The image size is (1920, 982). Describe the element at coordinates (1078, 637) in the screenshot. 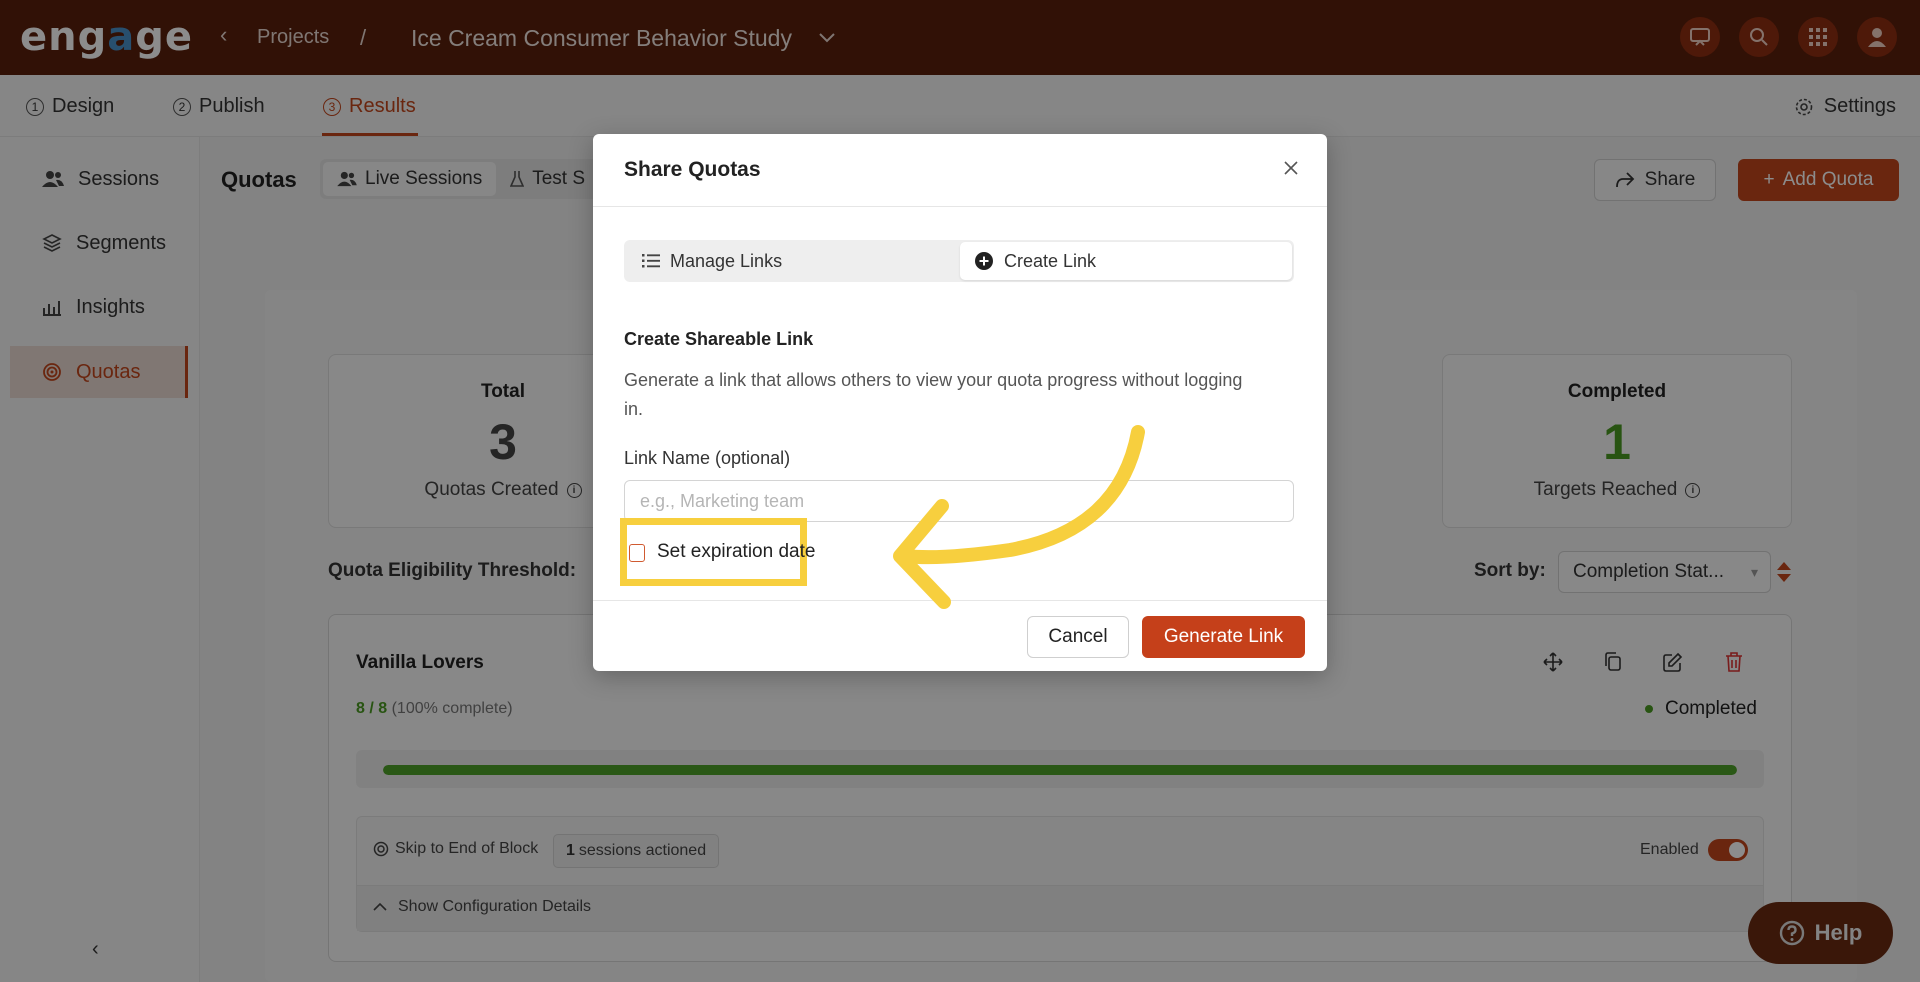

I see `cancel-button: Cancel` at that location.